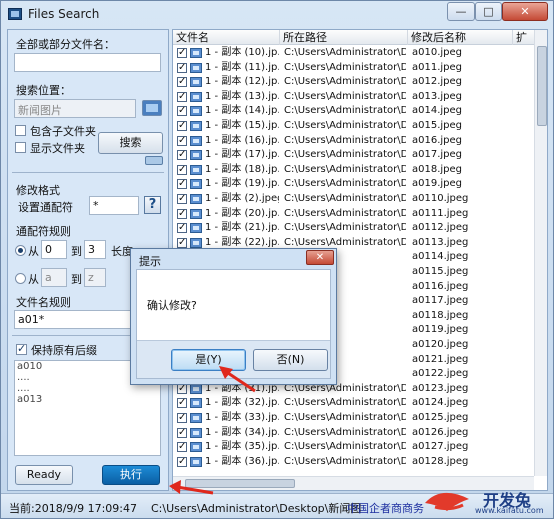 Image resolution: width=554 pixels, height=519 pixels. Describe the element at coordinates (525, 11) in the screenshot. I see `close-button: ✕` at that location.